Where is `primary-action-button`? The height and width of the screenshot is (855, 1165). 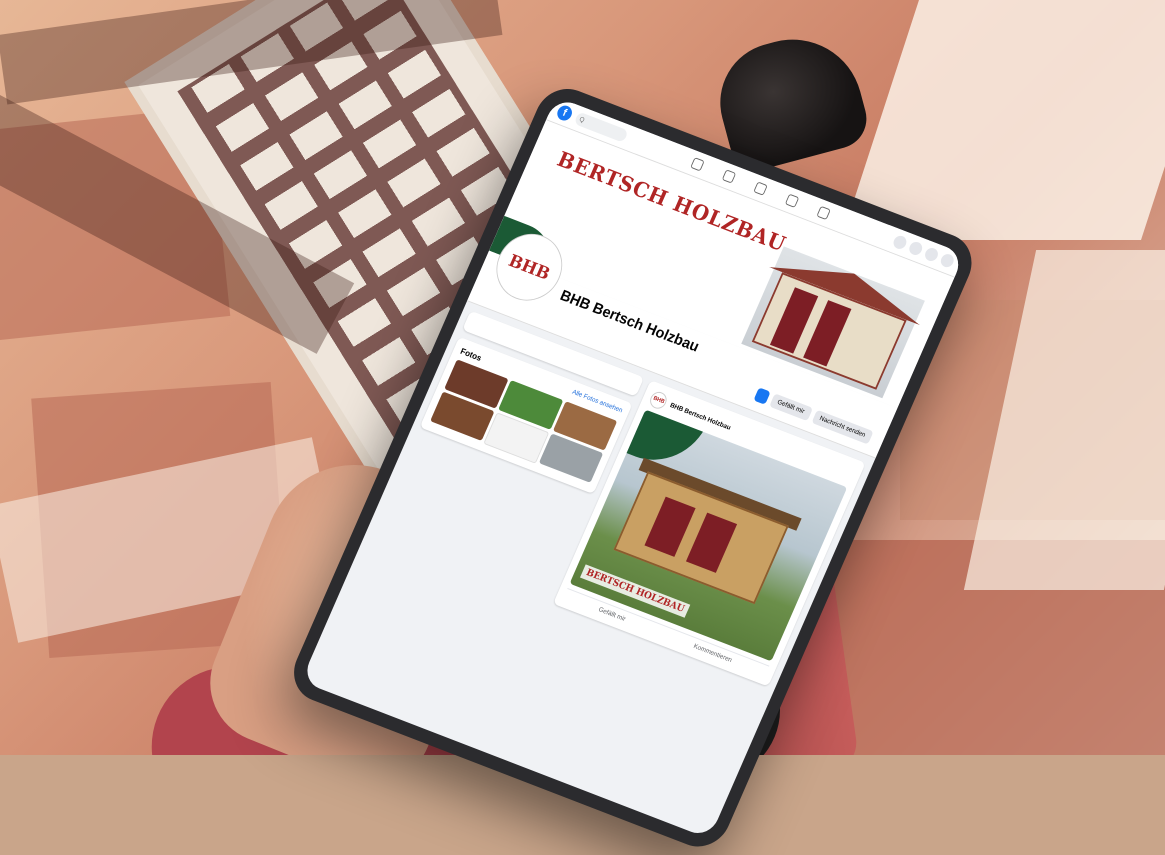
primary-action-button is located at coordinates (762, 396).